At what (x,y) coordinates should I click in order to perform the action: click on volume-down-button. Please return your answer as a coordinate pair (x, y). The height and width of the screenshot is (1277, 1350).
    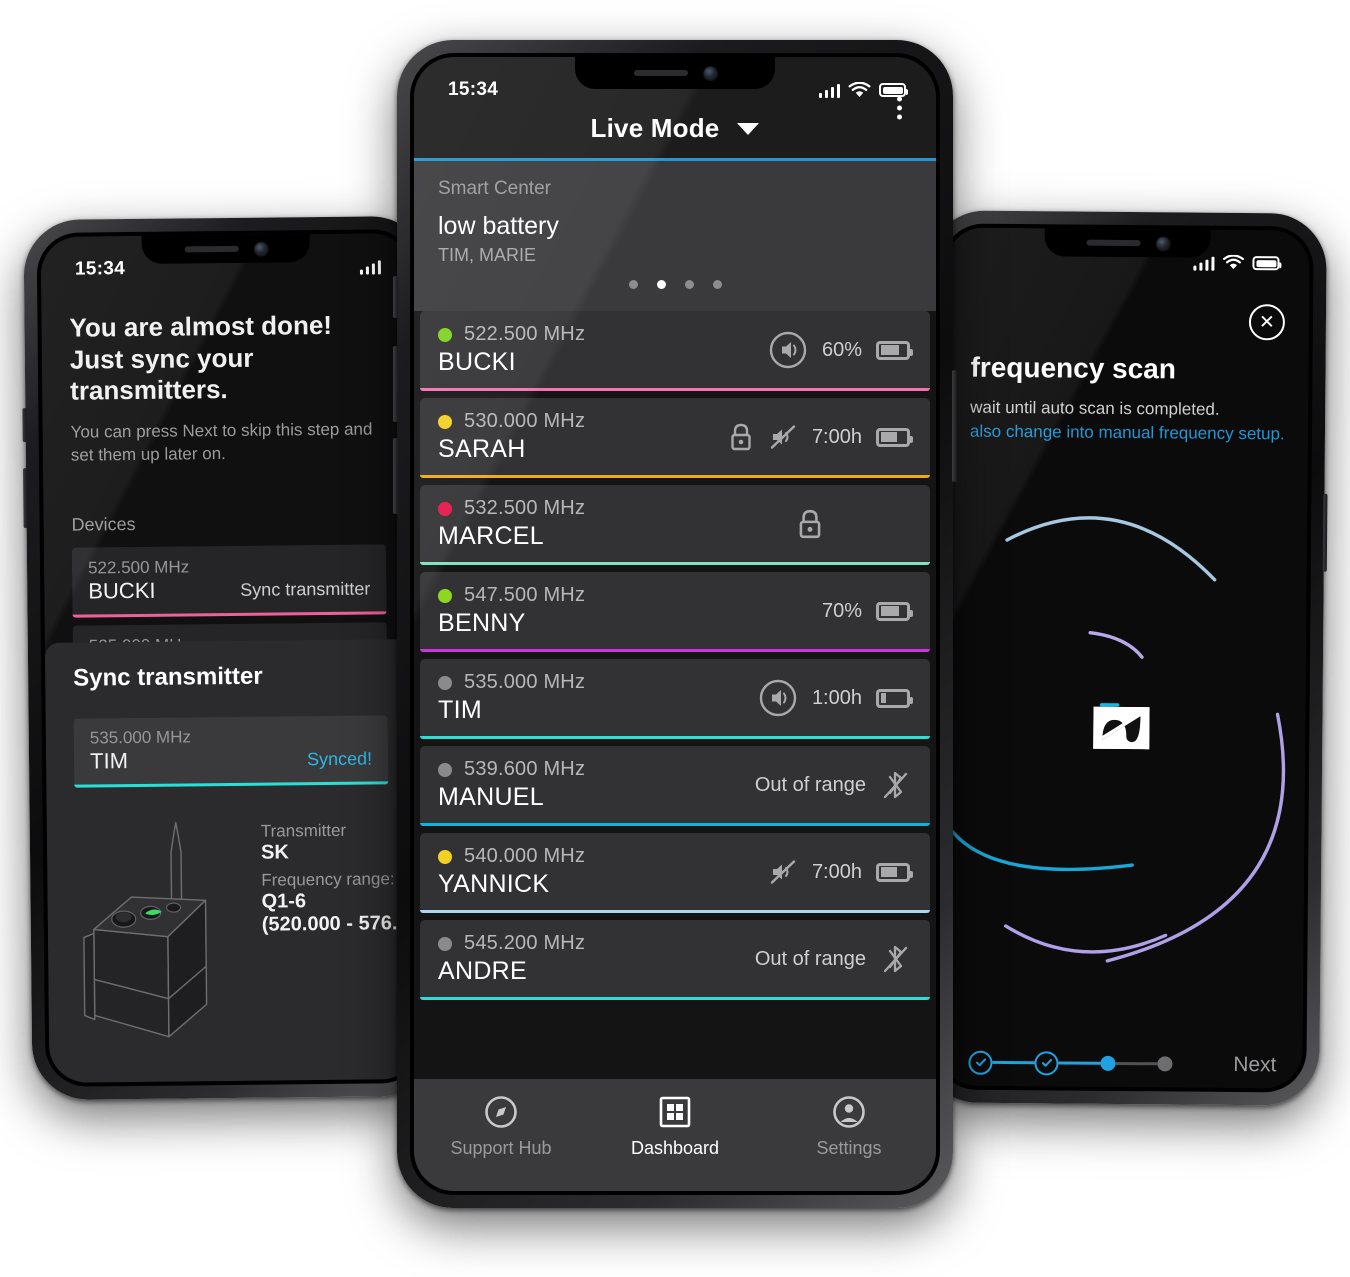
    Looking at the image, I should click on (395, 476).